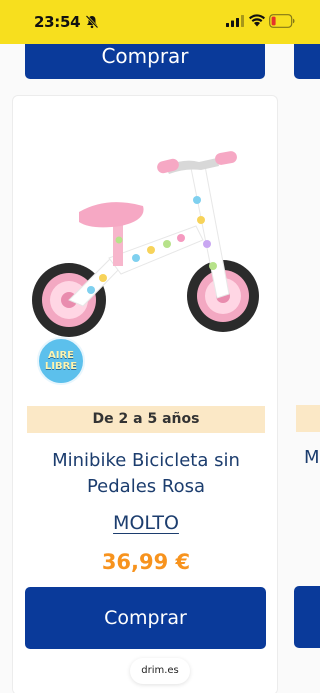 The width and height of the screenshot is (320, 693). What do you see at coordinates (146, 523) in the screenshot?
I see `brand-link: MOLTO` at bounding box center [146, 523].